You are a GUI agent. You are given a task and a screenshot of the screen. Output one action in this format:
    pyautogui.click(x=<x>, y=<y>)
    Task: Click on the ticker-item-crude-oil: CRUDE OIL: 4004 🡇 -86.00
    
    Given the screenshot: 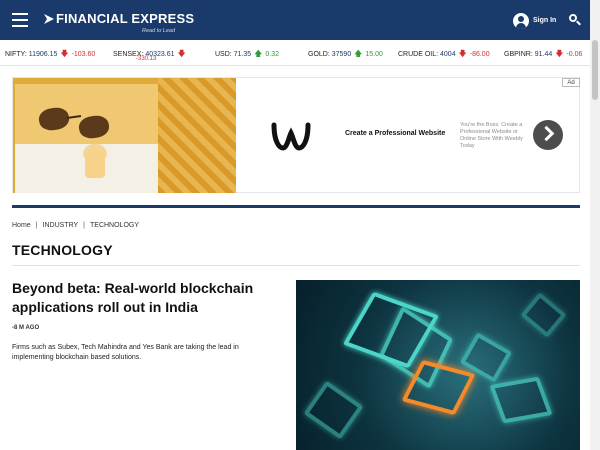 What is the action you would take?
    pyautogui.click(x=444, y=55)
    